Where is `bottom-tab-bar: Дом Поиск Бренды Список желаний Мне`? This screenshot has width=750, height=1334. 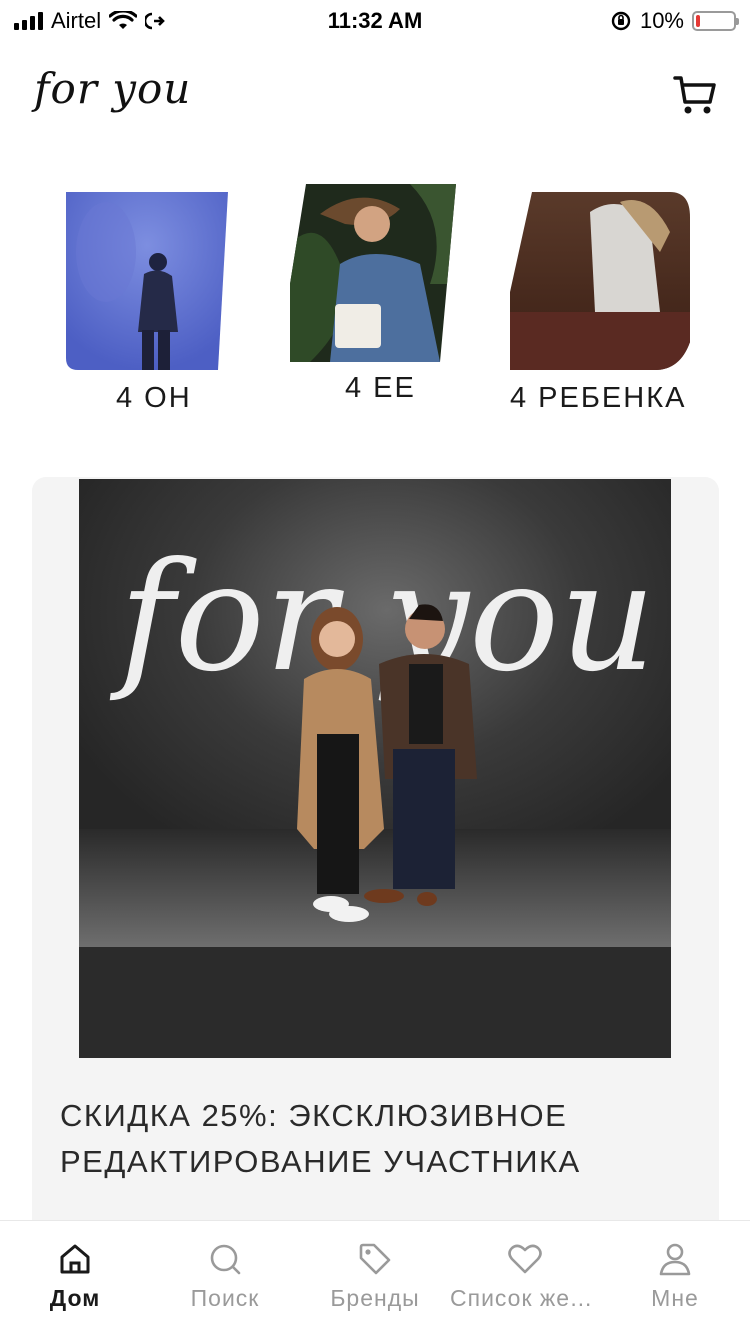
bottom-tab-bar: Дом Поиск Бренды Список желаний Мне is located at coordinates (375, 1277).